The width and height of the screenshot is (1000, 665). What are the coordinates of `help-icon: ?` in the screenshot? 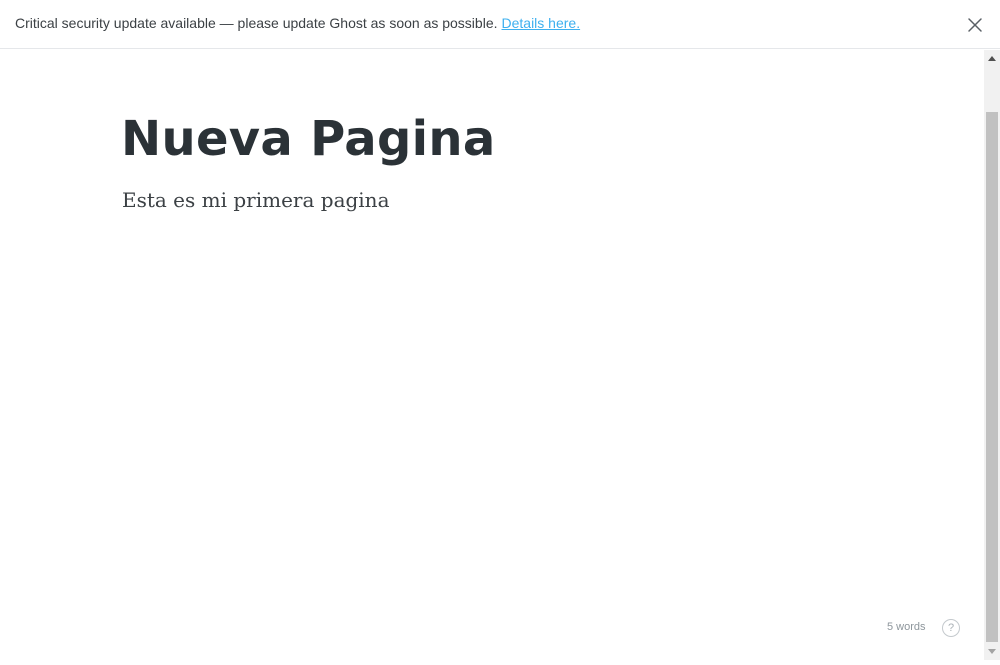 It's located at (951, 628).